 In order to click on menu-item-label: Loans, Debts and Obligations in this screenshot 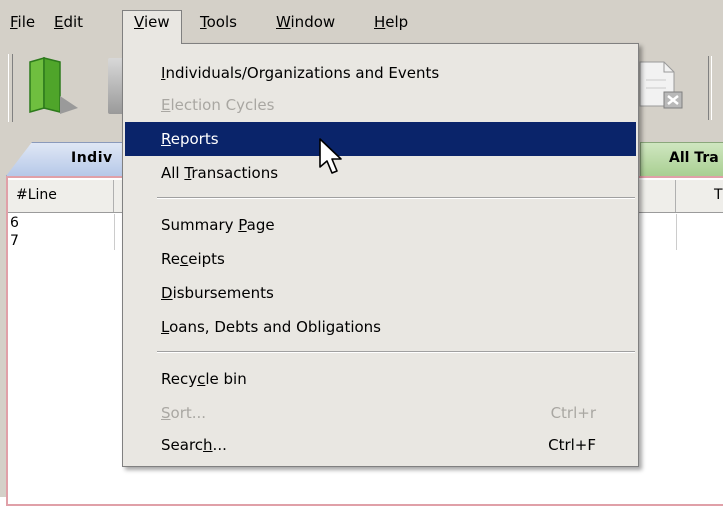, I will do `click(271, 327)`.